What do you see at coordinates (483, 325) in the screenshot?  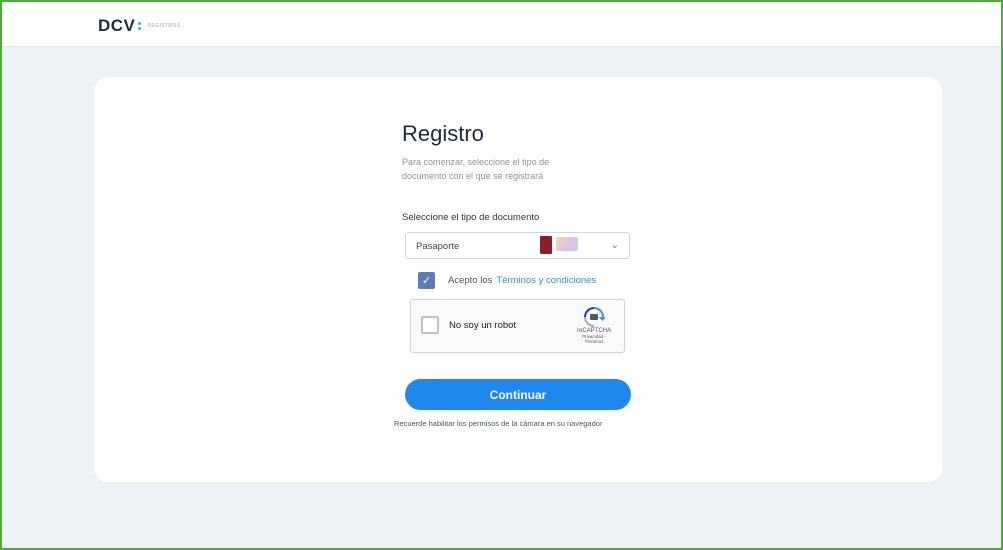 I see `recaptcha-label: No soy un robot` at bounding box center [483, 325].